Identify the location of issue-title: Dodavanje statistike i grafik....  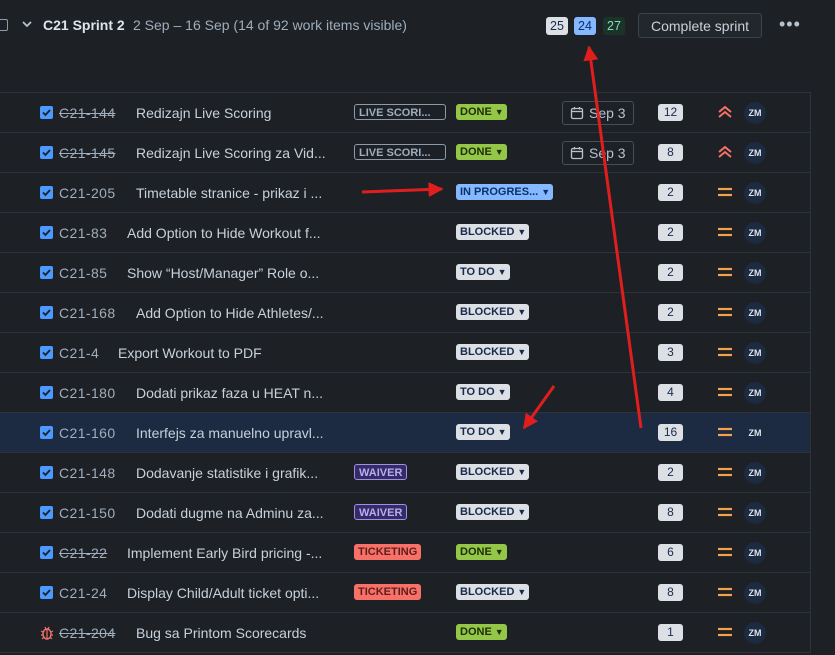
(227, 473).